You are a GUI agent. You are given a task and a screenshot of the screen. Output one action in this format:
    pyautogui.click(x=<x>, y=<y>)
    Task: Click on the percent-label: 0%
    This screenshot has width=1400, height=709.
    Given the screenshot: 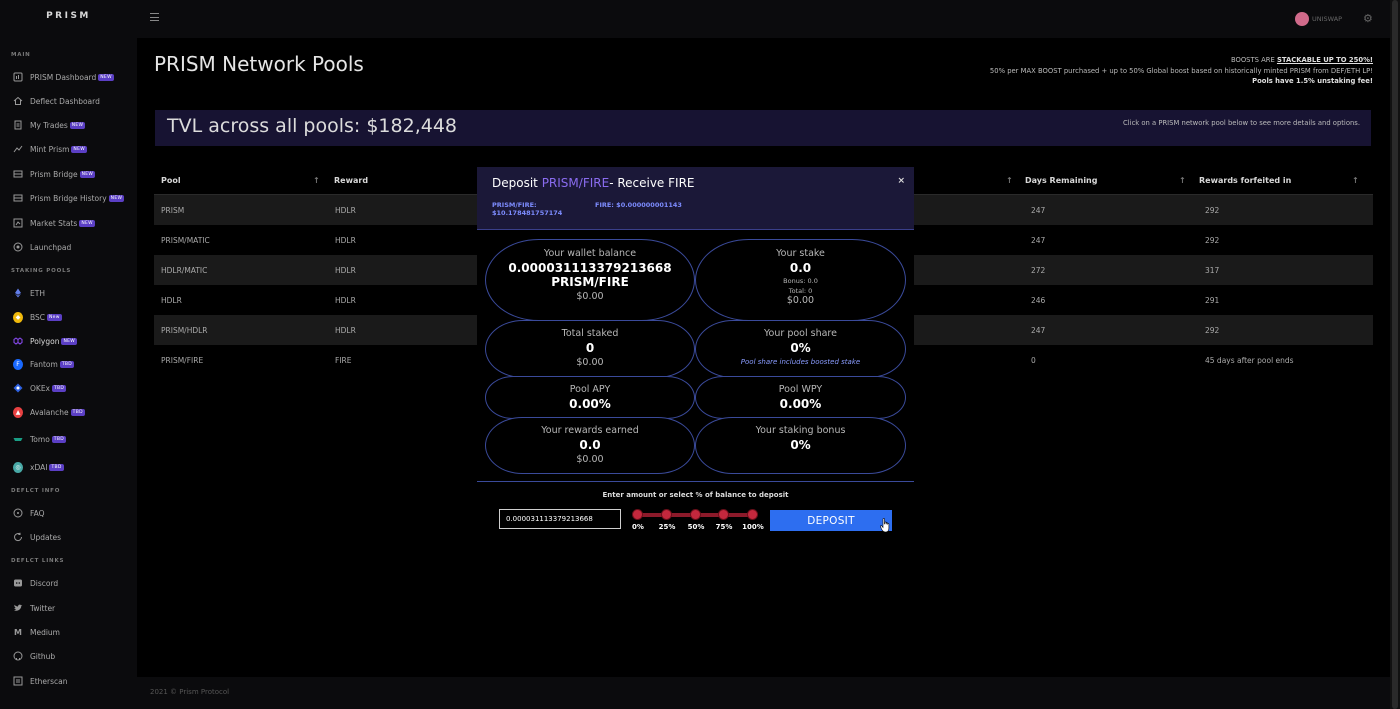 What is the action you would take?
    pyautogui.click(x=638, y=527)
    